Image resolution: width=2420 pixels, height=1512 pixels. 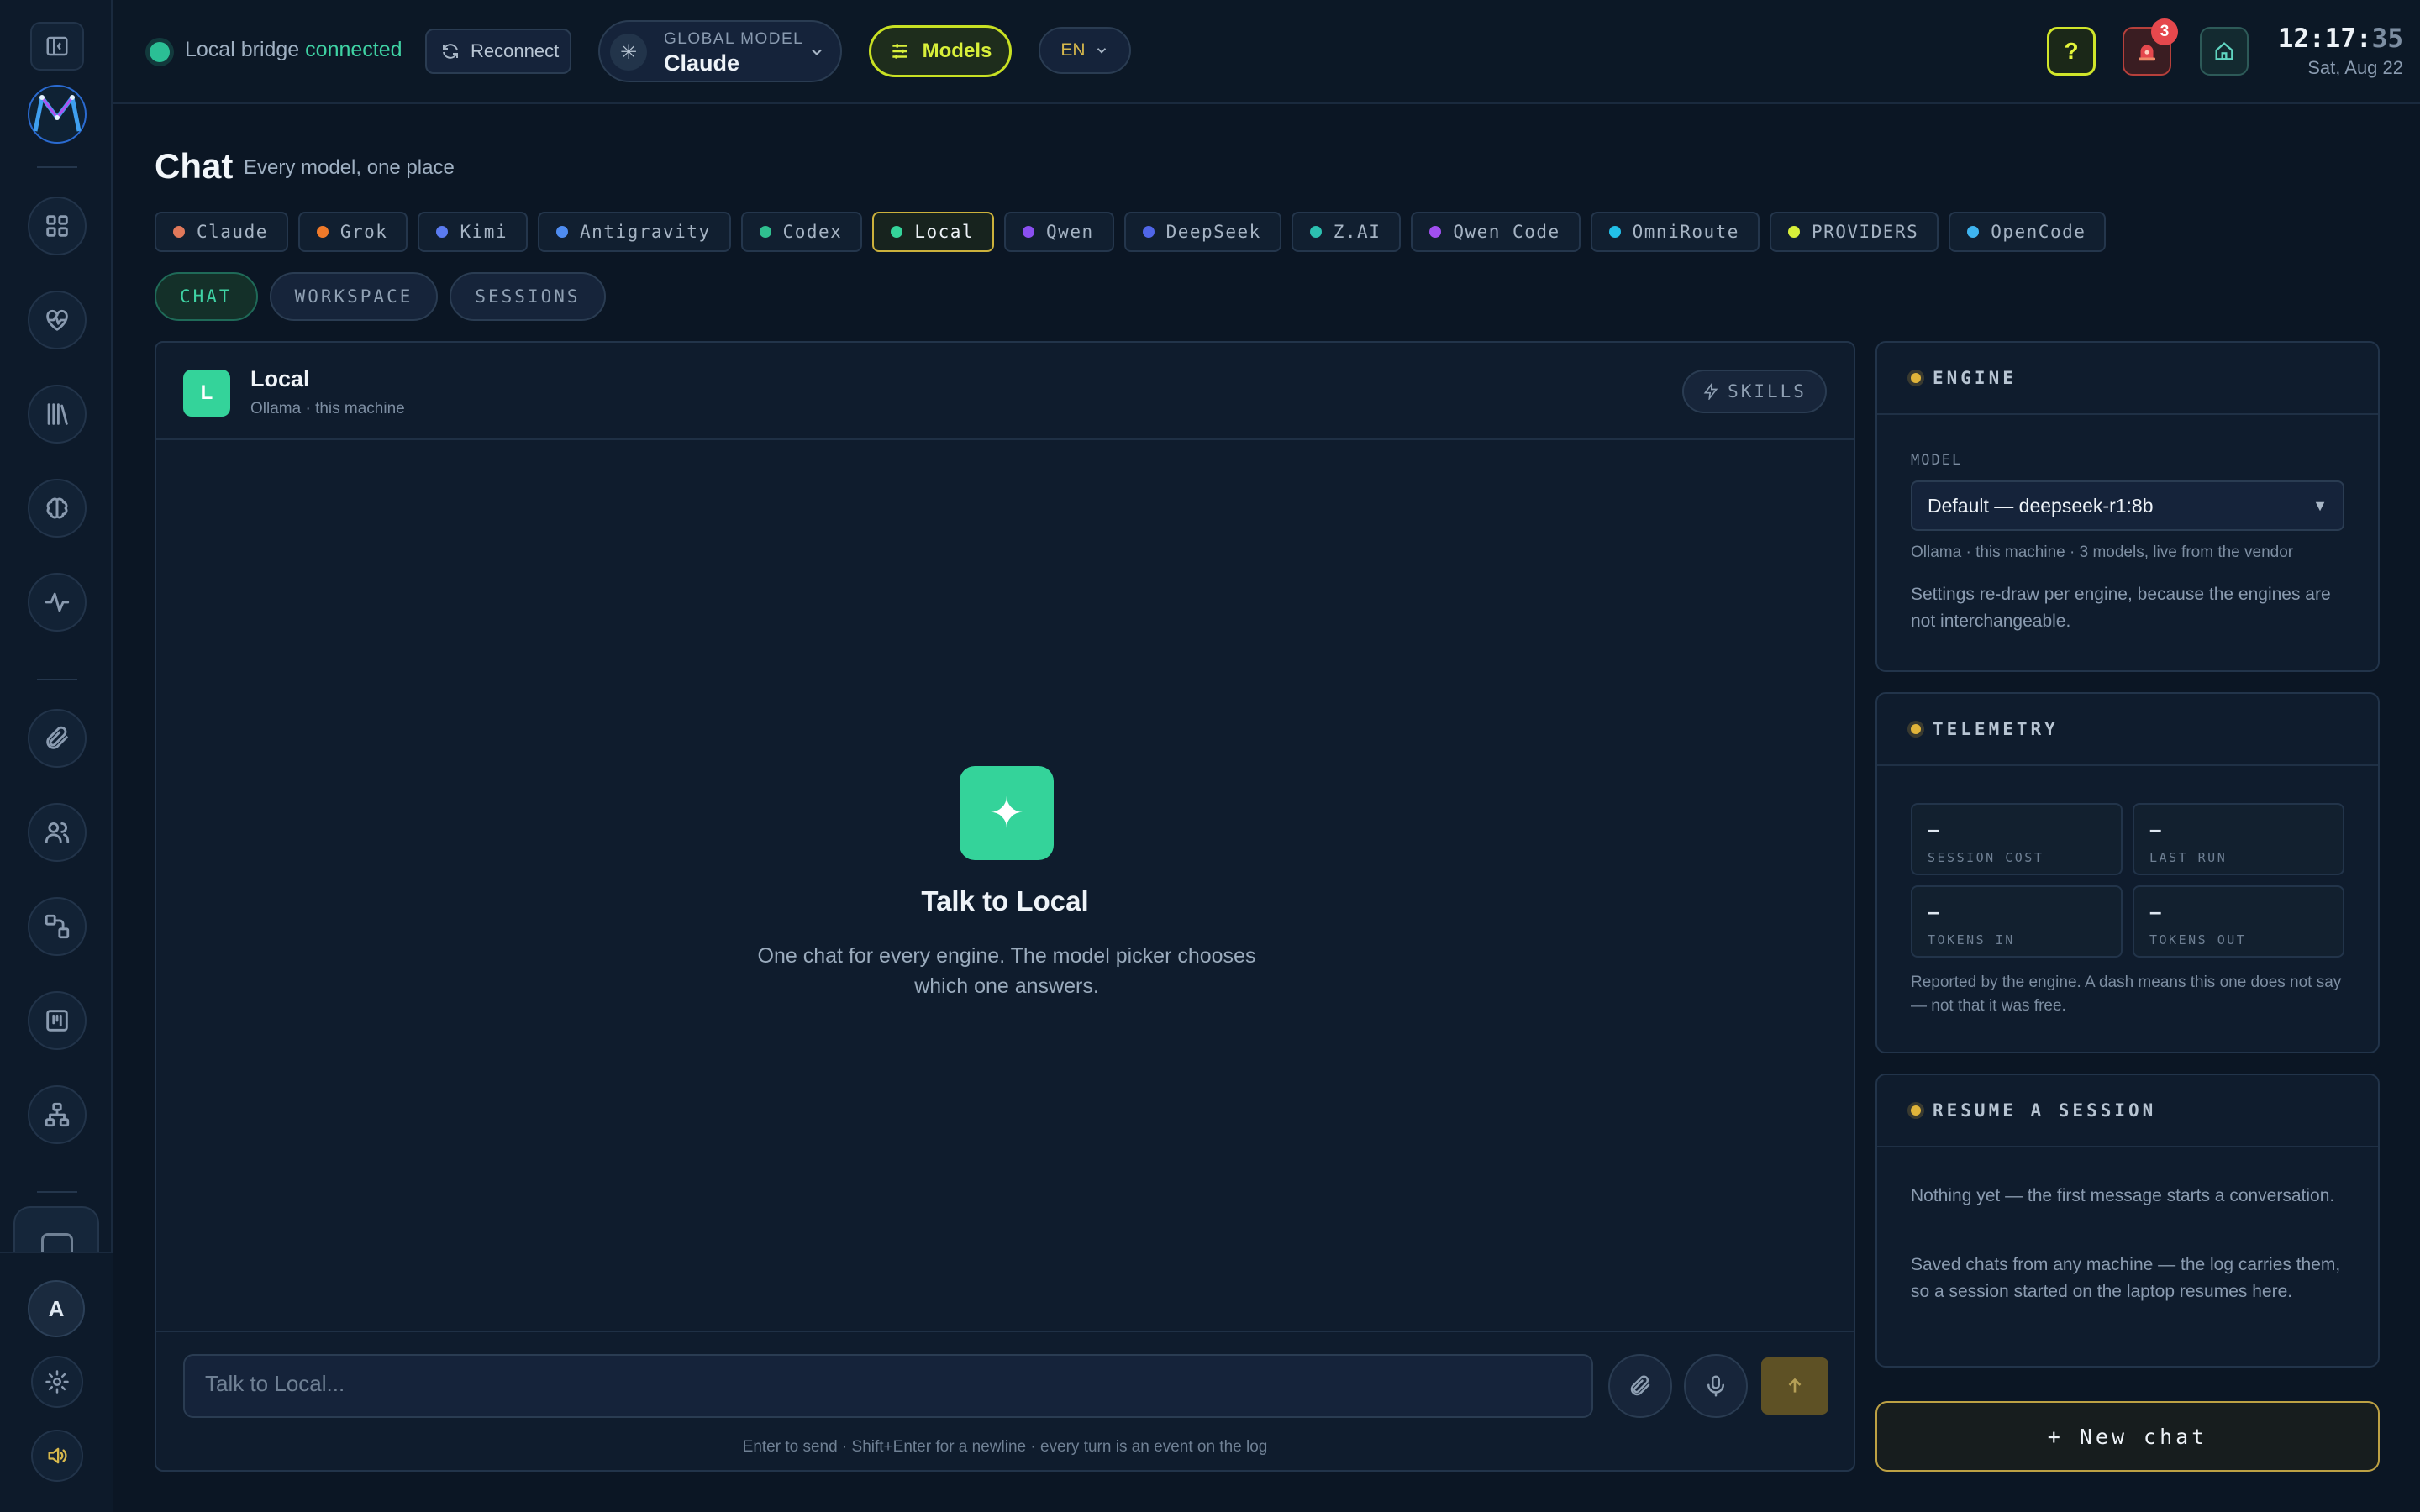 What do you see at coordinates (1640, 1386) in the screenshot?
I see `attach-button` at bounding box center [1640, 1386].